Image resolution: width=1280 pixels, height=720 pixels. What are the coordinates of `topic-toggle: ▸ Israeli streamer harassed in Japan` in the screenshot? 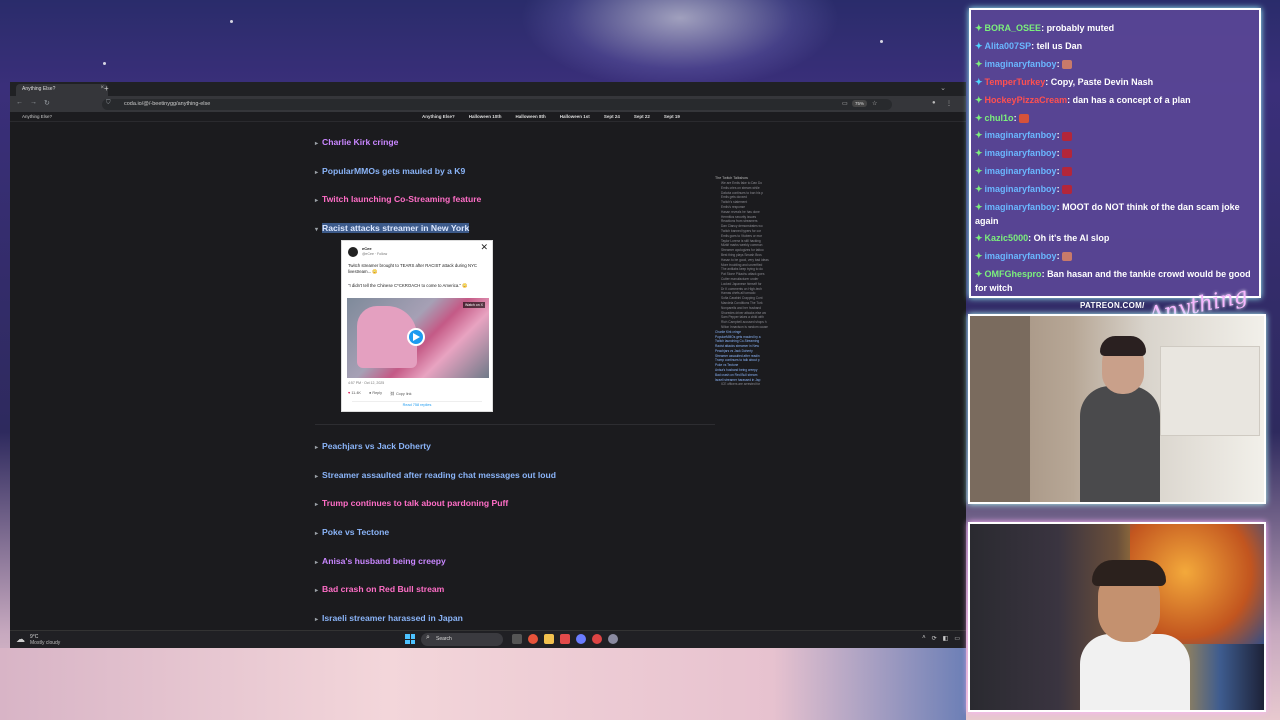 It's located at (389, 618).